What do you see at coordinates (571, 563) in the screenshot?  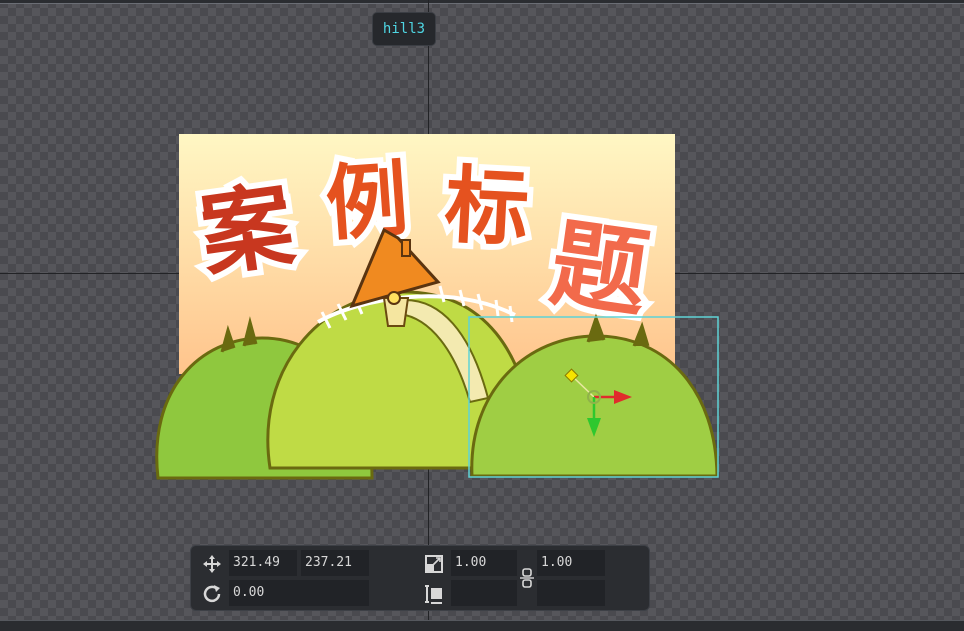 I see `scale-y-input: 1.00` at bounding box center [571, 563].